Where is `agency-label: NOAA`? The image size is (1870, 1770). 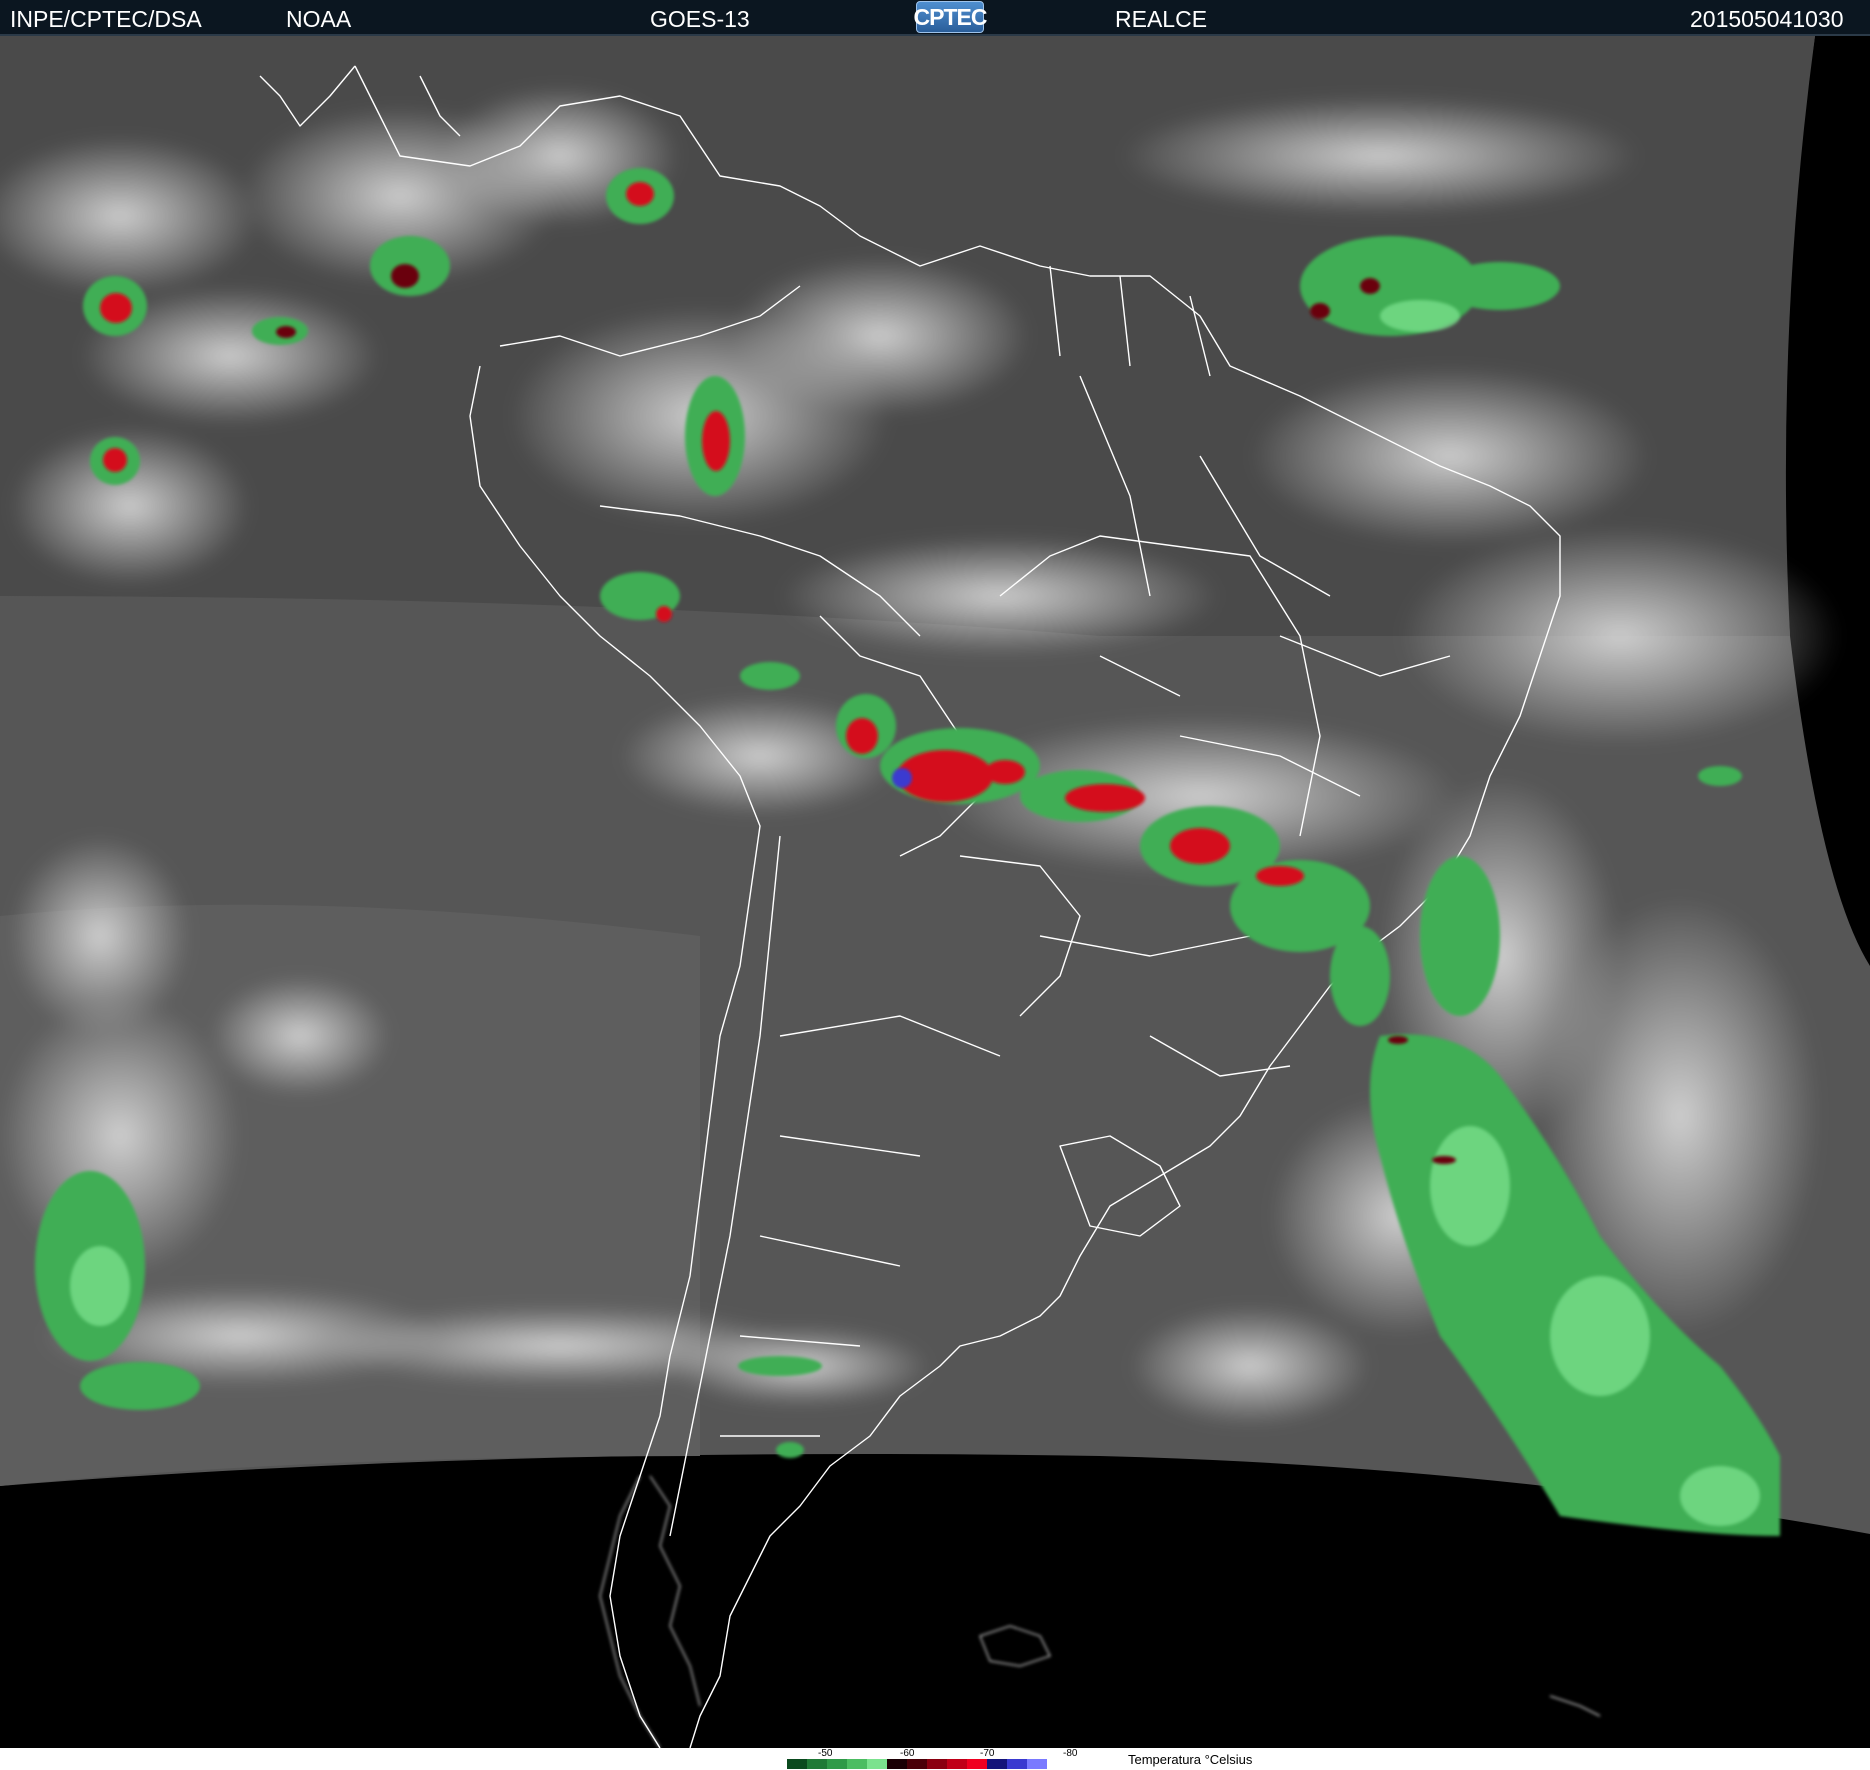 agency-label: NOAA is located at coordinates (319, 19).